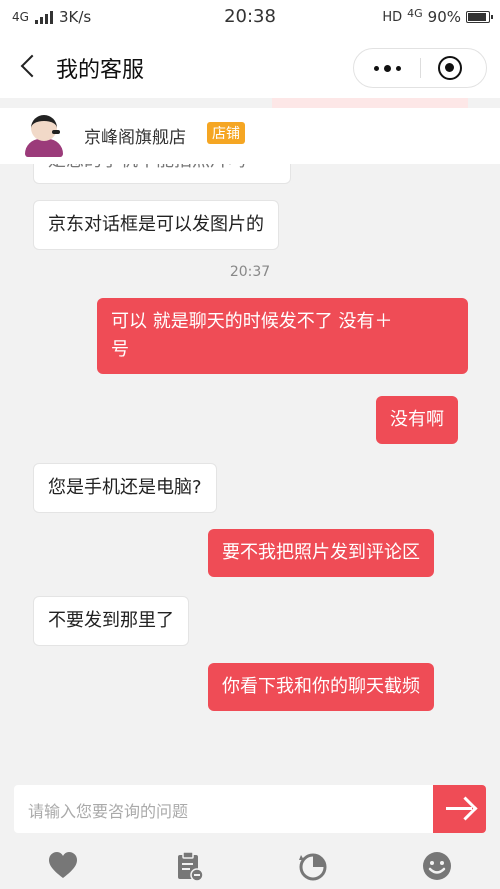  I want to click on message-line: 号, so click(120, 349).